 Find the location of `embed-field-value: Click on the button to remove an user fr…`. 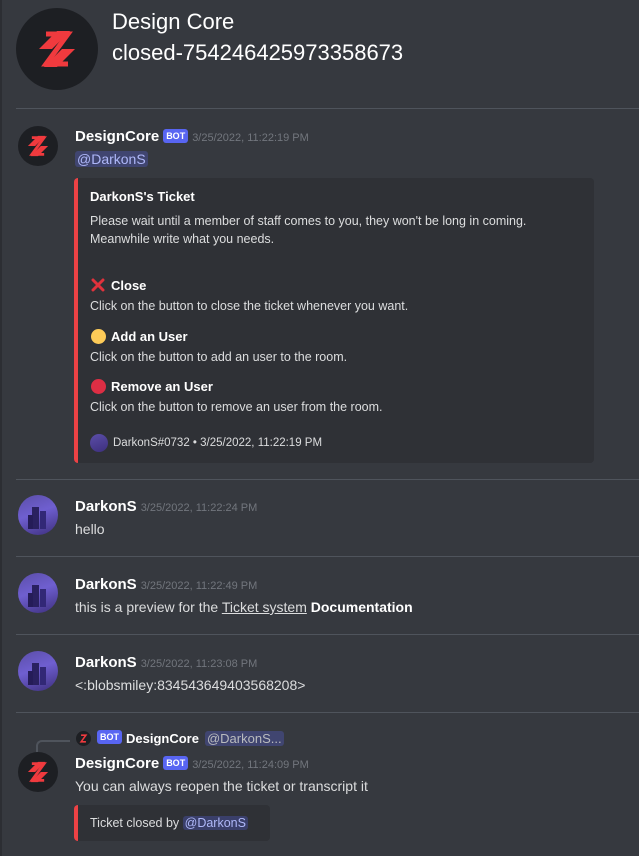

embed-field-value: Click on the button to remove an user fr… is located at coordinates (236, 407).